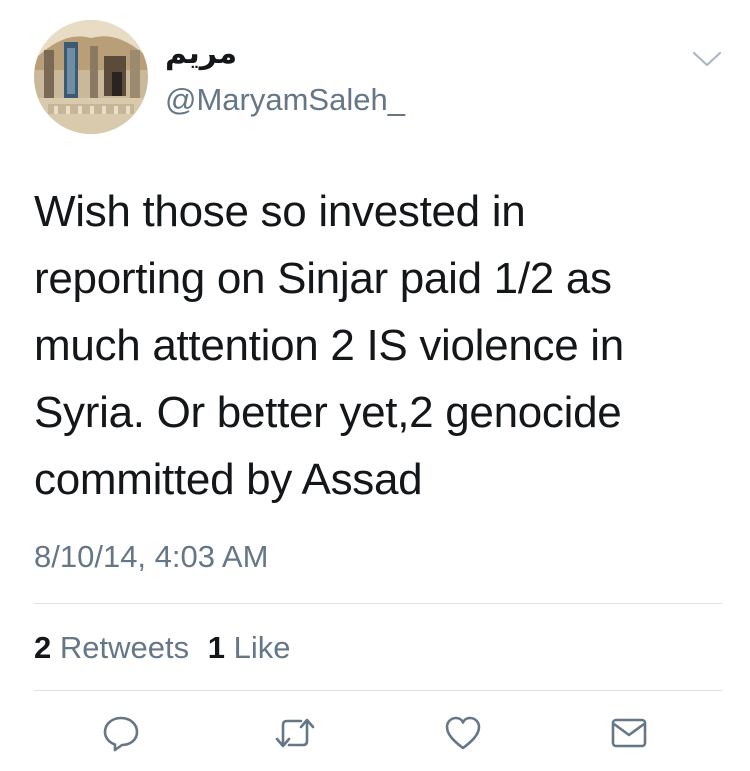 The width and height of the screenshot is (750, 771). I want to click on action-bar, so click(375, 735).